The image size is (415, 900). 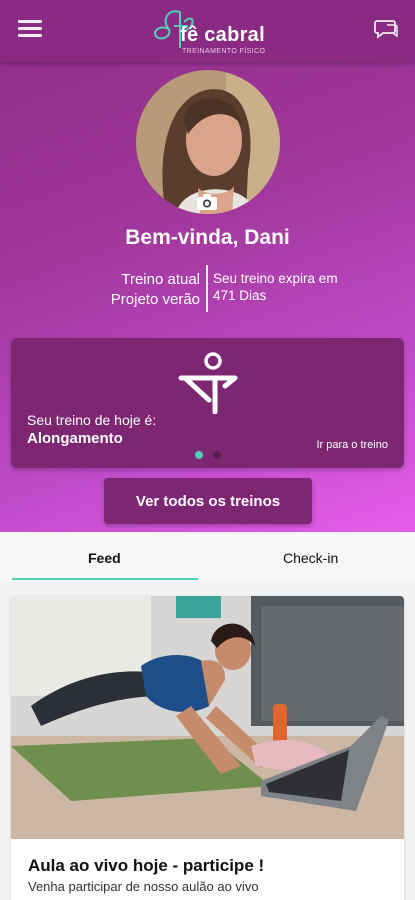 What do you see at coordinates (105, 579) in the screenshot?
I see `active-tab-indicator` at bounding box center [105, 579].